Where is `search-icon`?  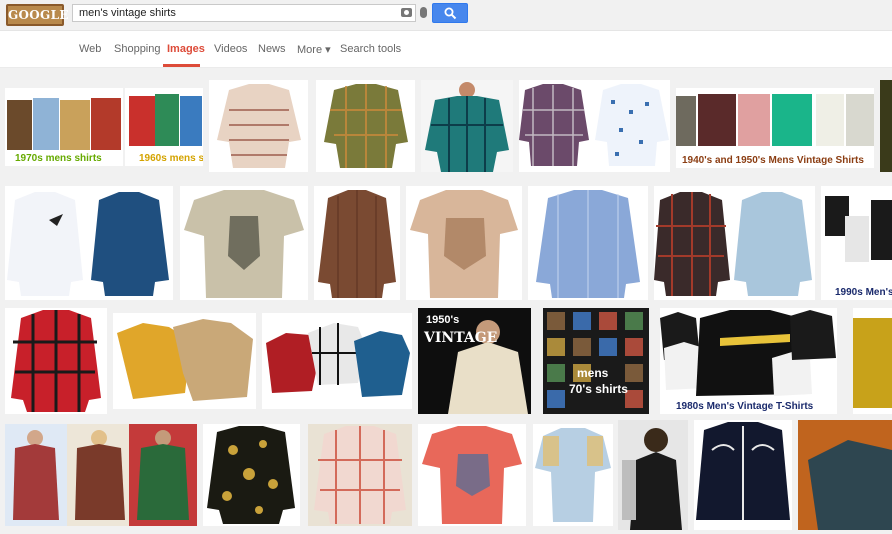
search-icon is located at coordinates (450, 13).